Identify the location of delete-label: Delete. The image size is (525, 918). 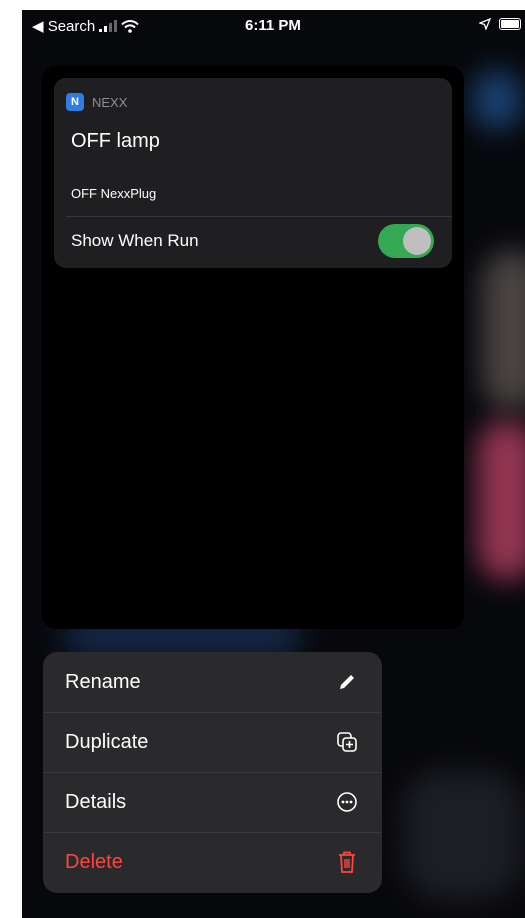
(94, 862).